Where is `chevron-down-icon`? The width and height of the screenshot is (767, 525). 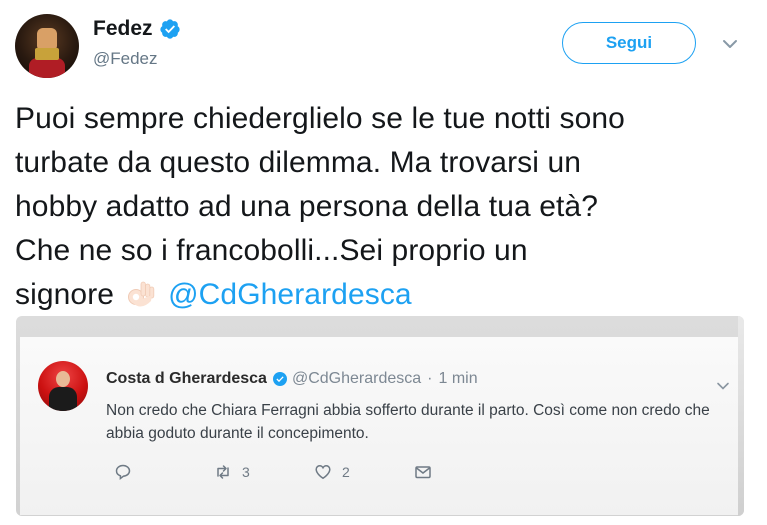
chevron-down-icon is located at coordinates (730, 44).